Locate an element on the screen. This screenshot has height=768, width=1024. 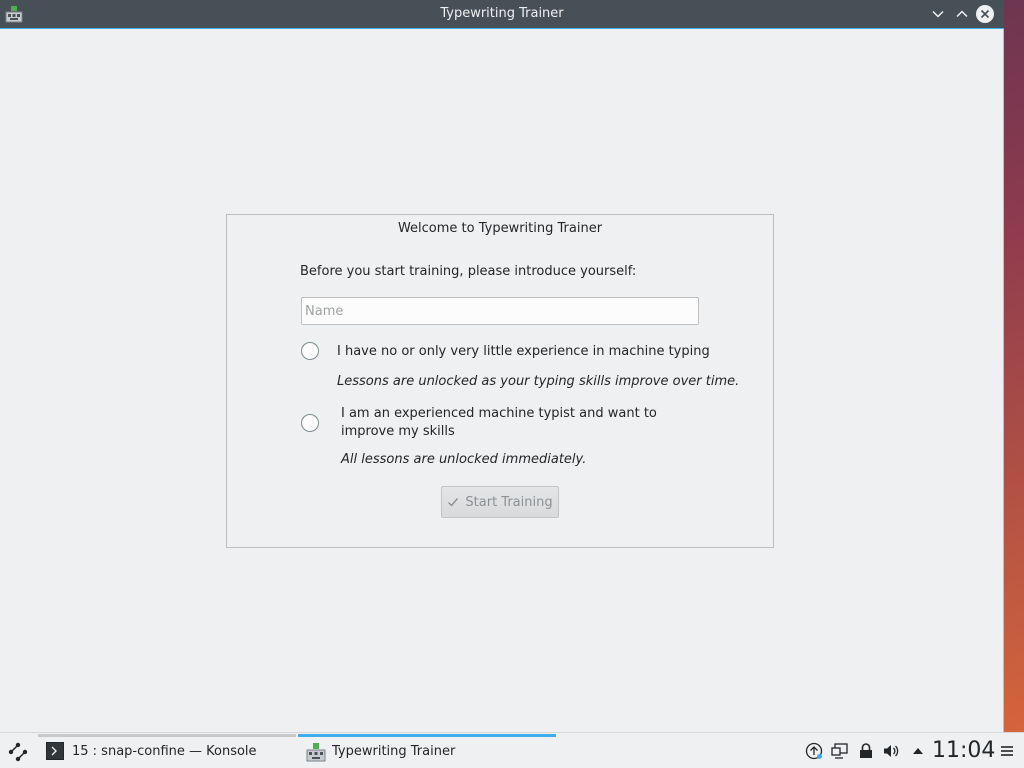
maximize-button is located at coordinates (962, 14).